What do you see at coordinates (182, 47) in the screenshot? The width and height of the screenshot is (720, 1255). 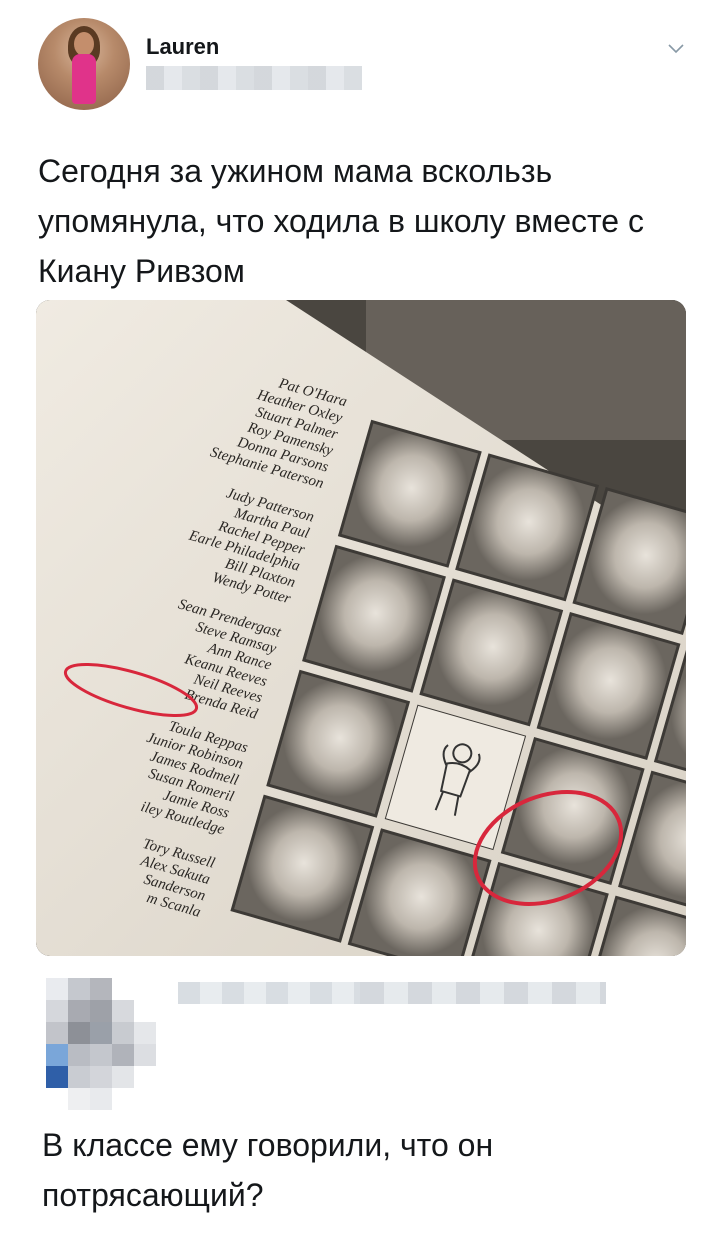 I see `author-name: Lauren` at bounding box center [182, 47].